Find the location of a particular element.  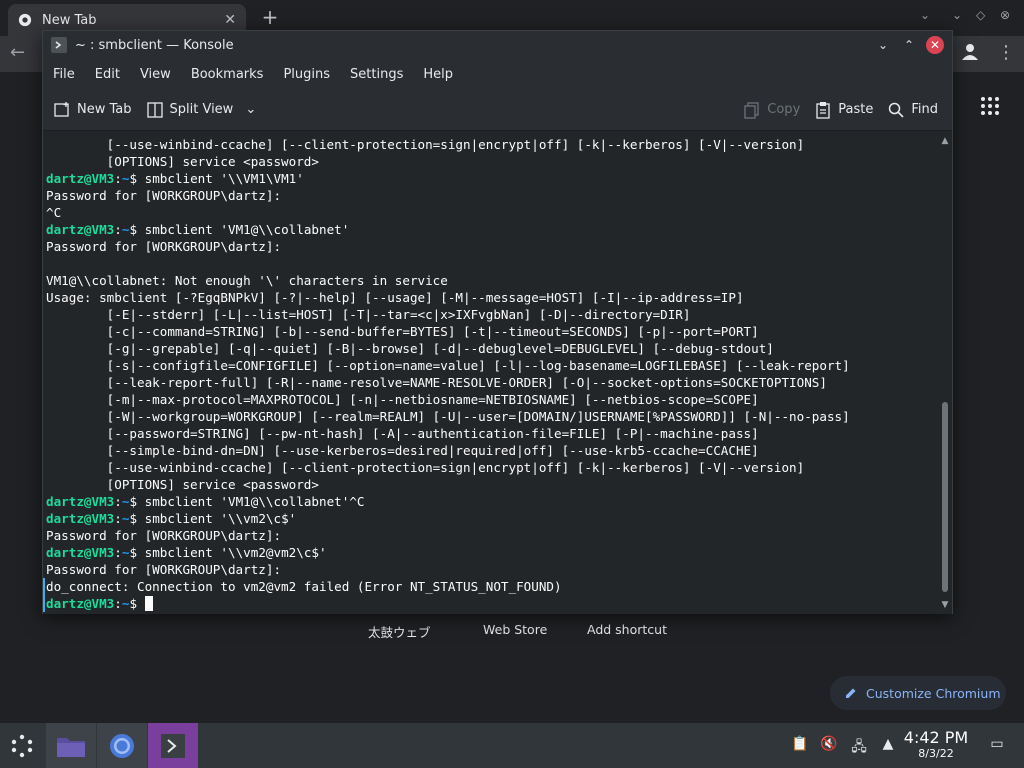

menu-plugins: Plugins is located at coordinates (306, 74).